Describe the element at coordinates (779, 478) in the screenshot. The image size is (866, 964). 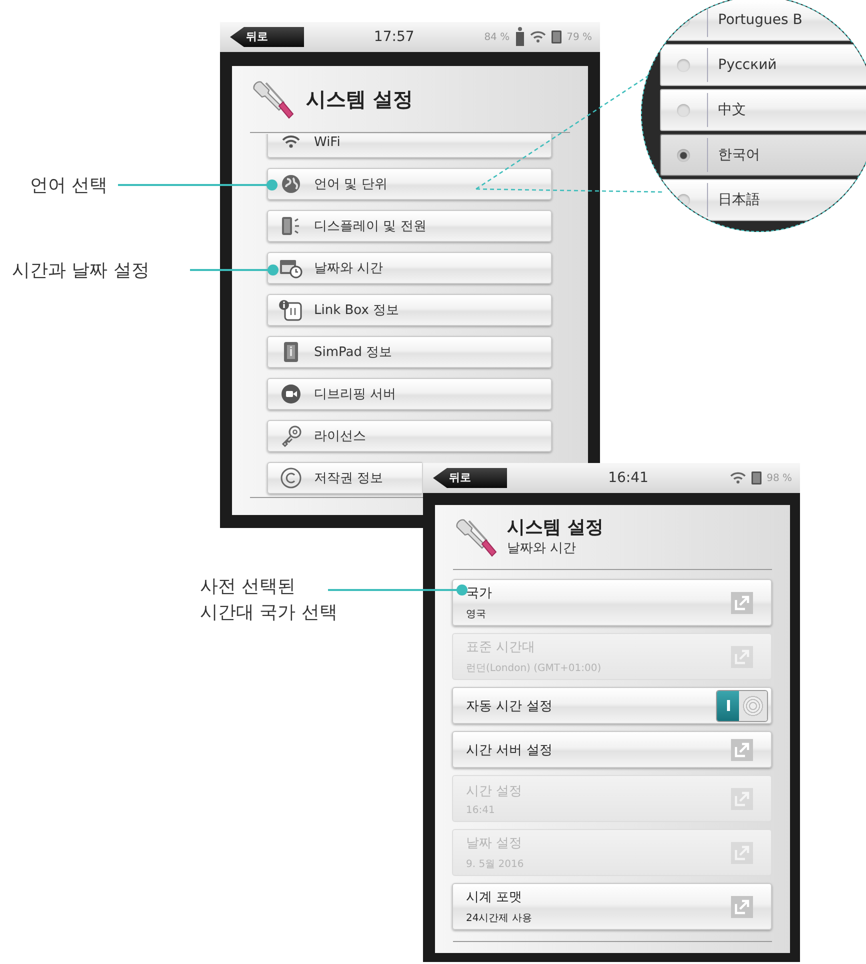
I see `battery-level: 98 %` at that location.